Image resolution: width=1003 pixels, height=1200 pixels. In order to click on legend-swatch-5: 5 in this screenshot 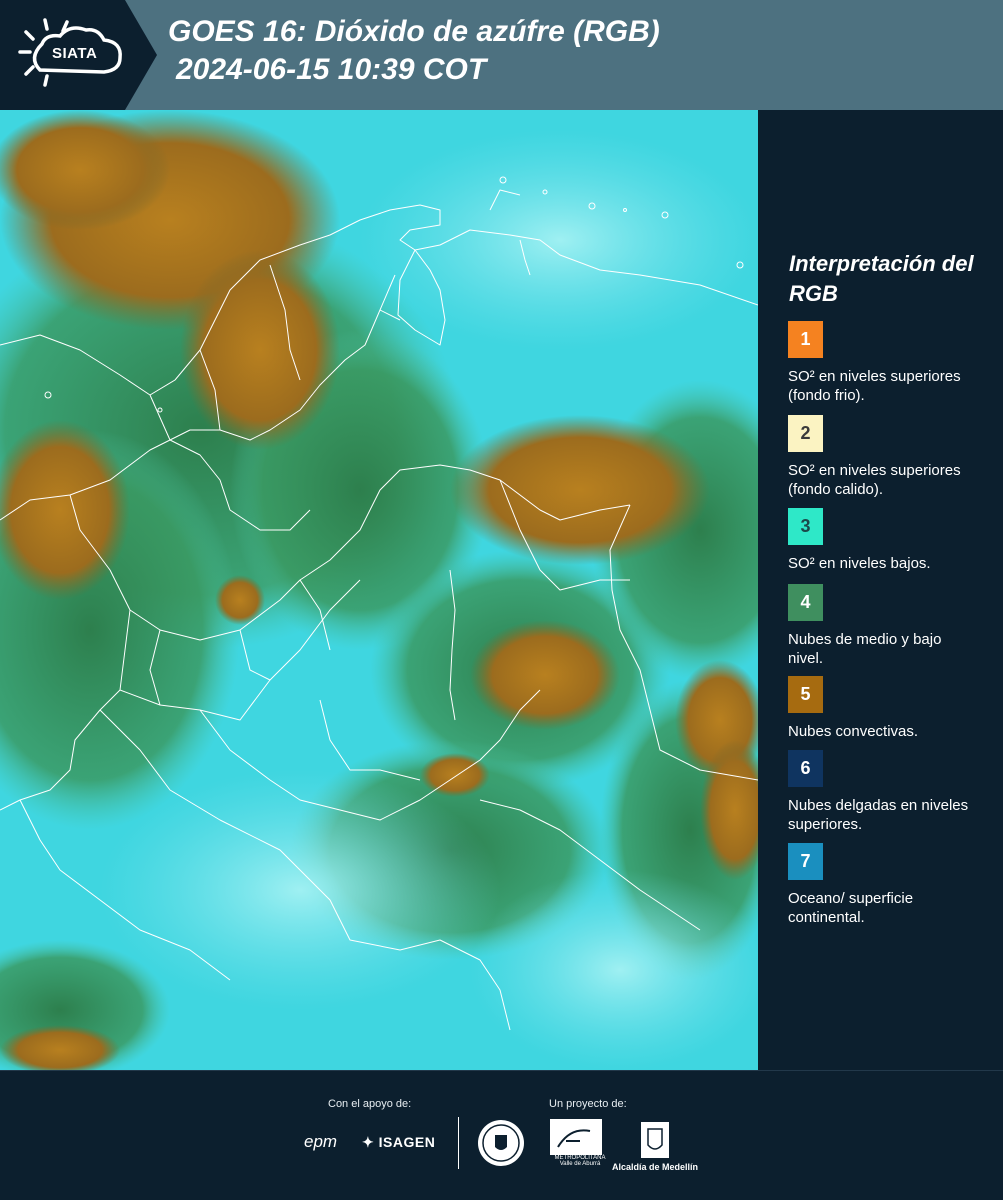, I will do `click(805, 694)`.